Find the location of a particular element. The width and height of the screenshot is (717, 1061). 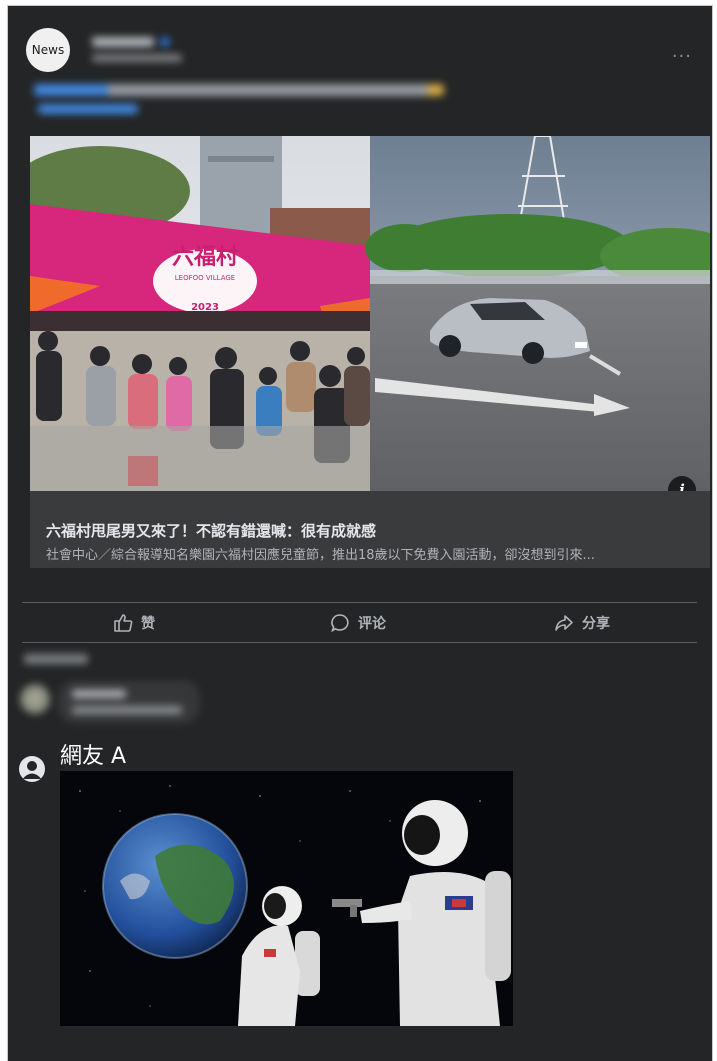

post-timestamp-blurred is located at coordinates (137, 58).